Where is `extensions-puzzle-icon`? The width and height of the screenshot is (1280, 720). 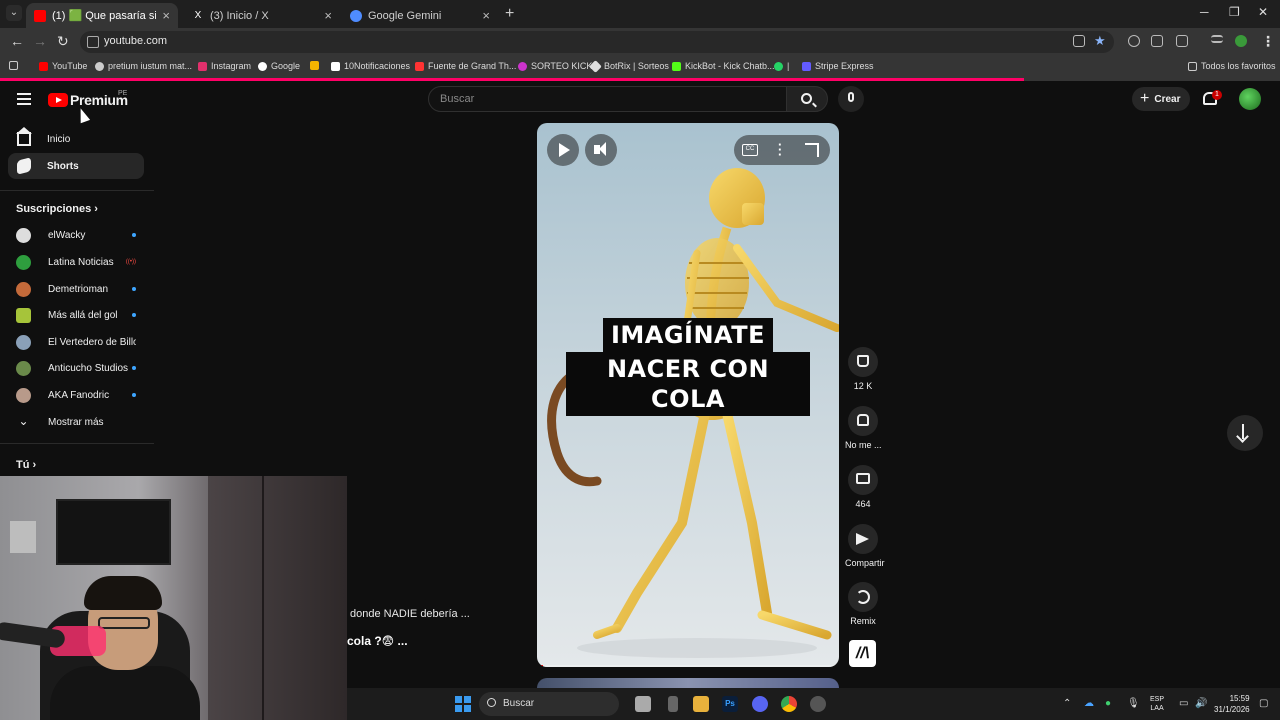
extensions-puzzle-icon is located at coordinates (1182, 41).